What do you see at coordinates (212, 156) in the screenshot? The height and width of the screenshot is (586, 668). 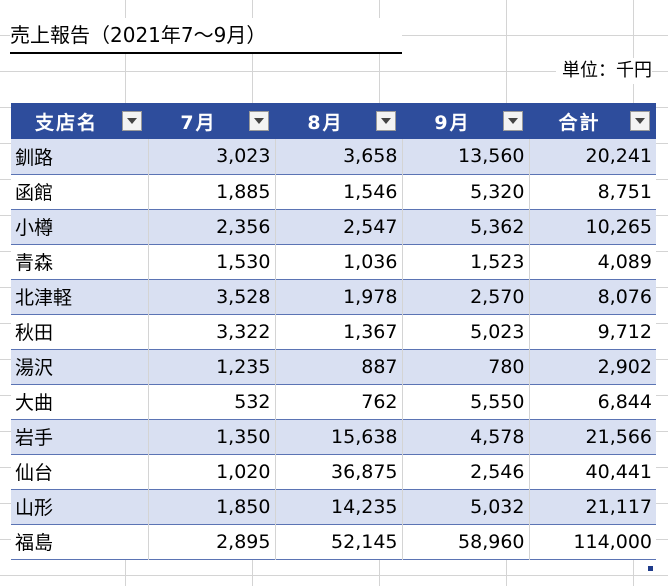 I see `cell-july: 3,023` at bounding box center [212, 156].